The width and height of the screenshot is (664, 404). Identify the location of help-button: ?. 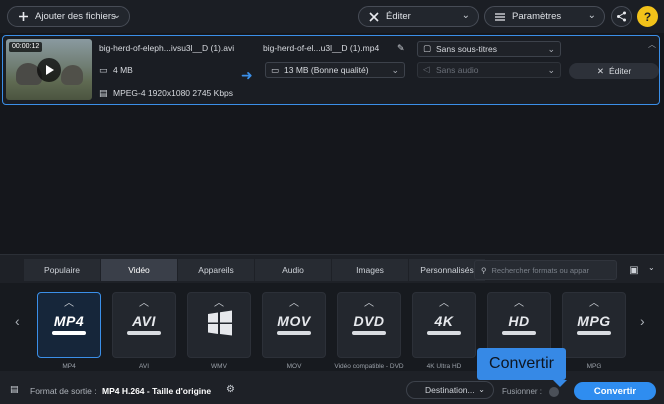
(647, 16).